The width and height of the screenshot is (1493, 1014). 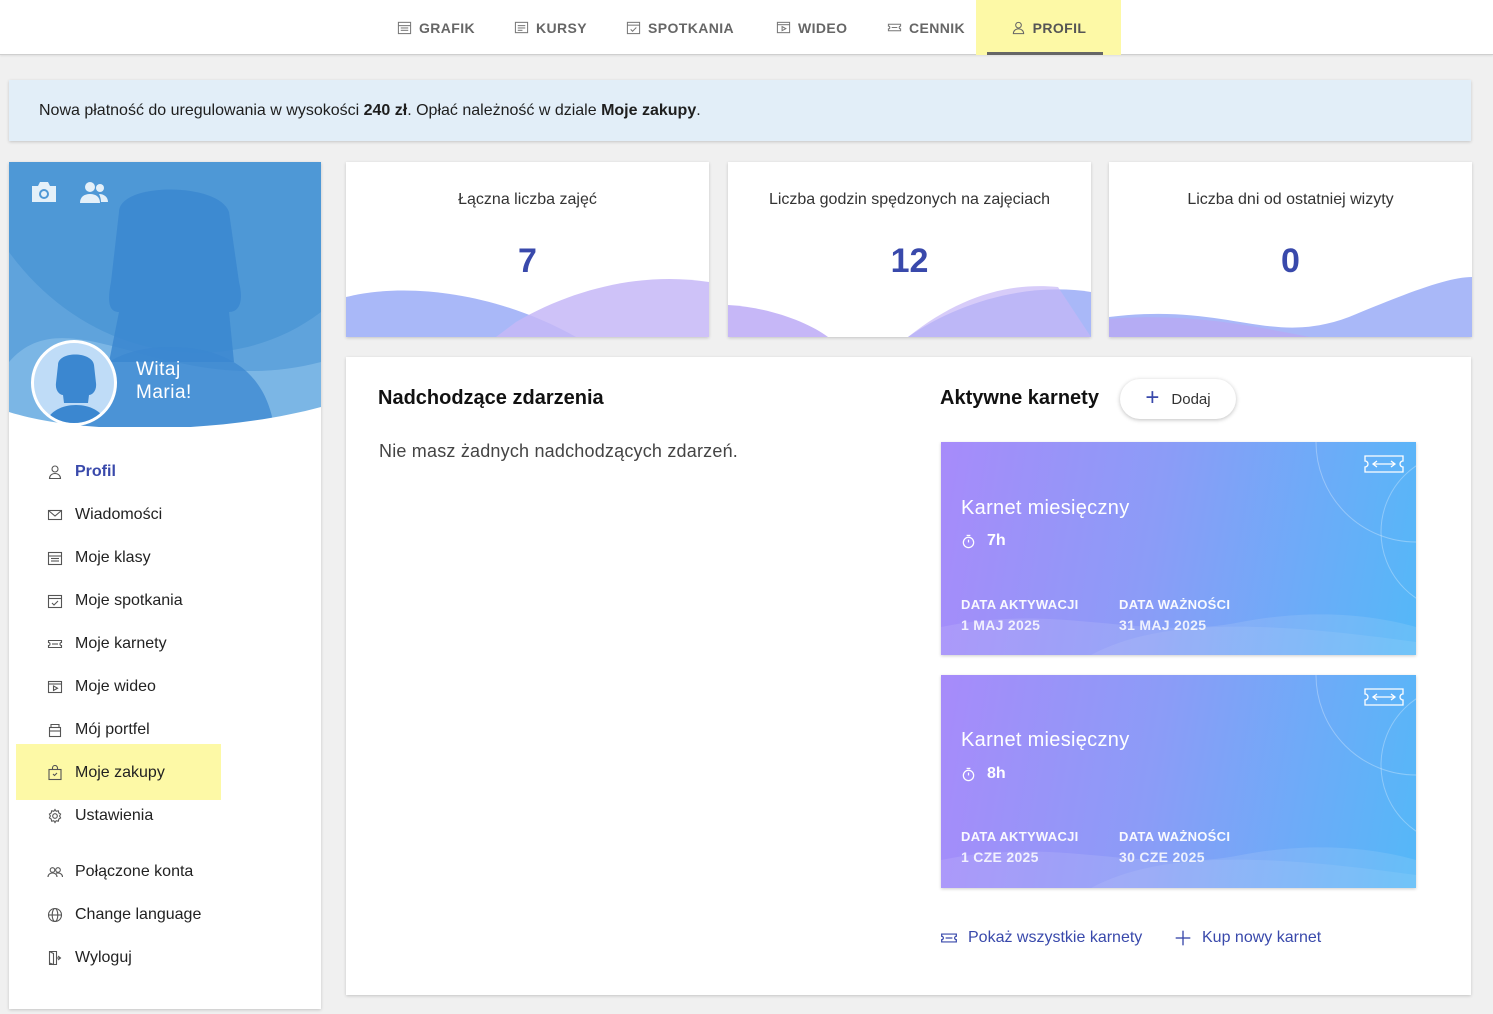 I want to click on sidebar-item-moje-klasy: Moje klasy, so click(x=99, y=558).